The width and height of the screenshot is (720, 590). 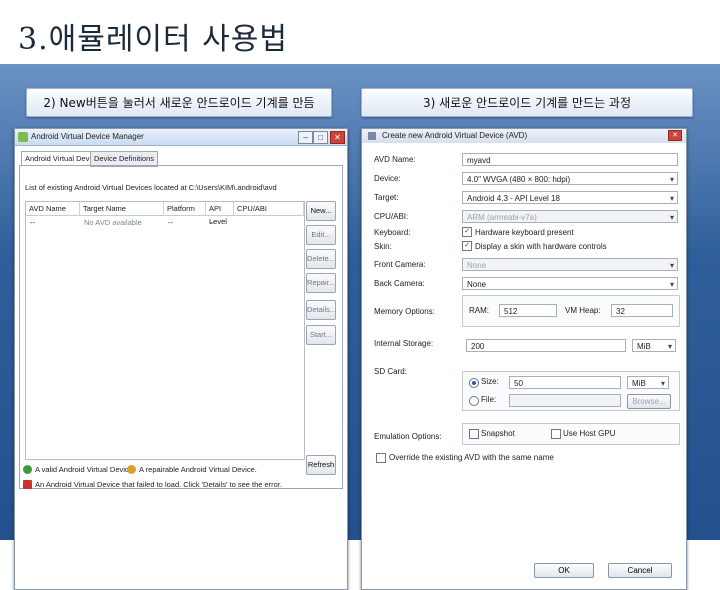 What do you see at coordinates (27, 484) in the screenshot?
I see `failed-avd-icon` at bounding box center [27, 484].